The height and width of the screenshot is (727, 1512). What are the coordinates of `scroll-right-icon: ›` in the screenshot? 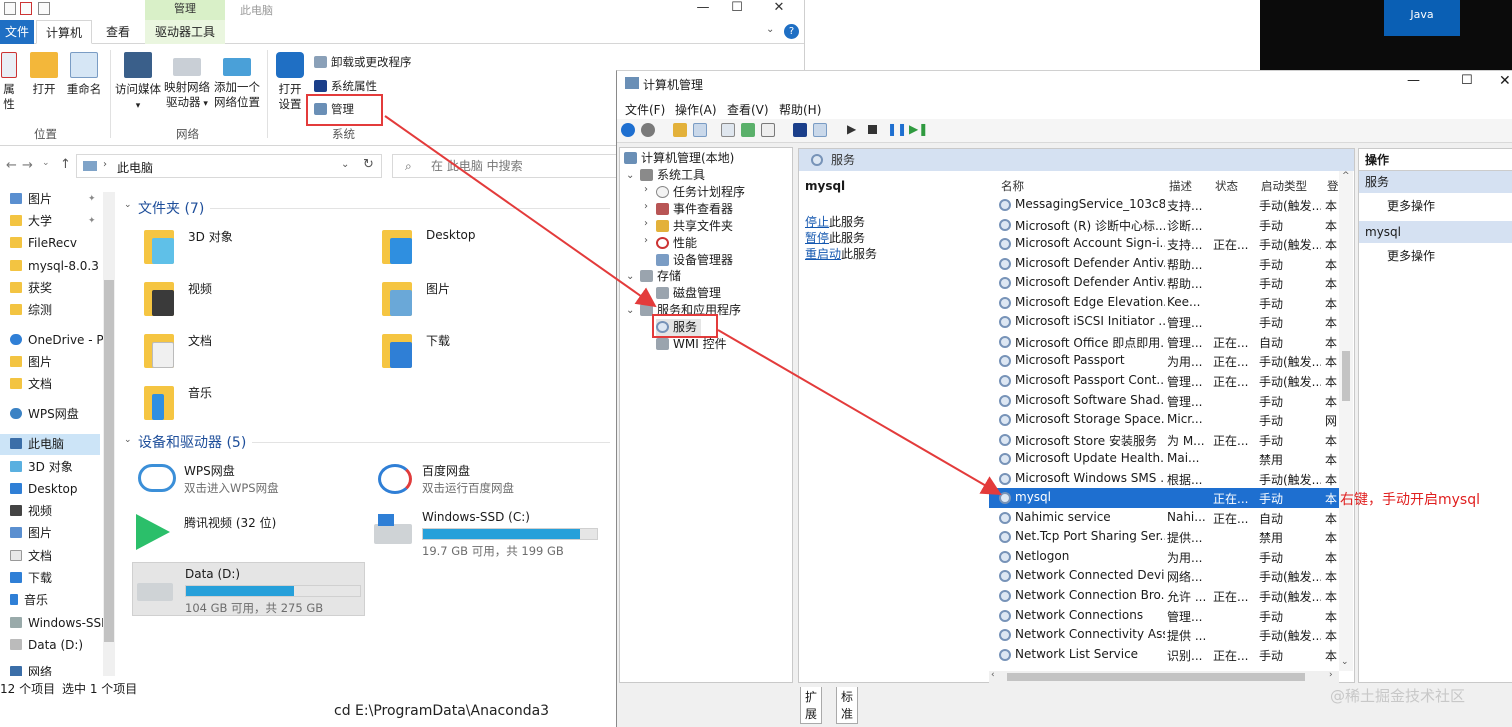 It's located at (1331, 675).